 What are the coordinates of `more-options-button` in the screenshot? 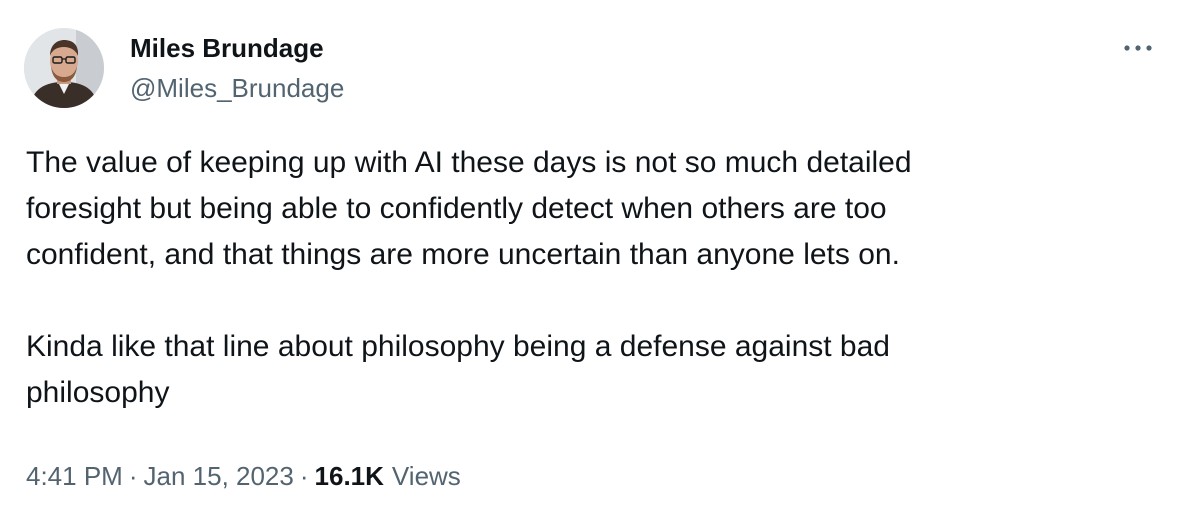 It's located at (1138, 48).